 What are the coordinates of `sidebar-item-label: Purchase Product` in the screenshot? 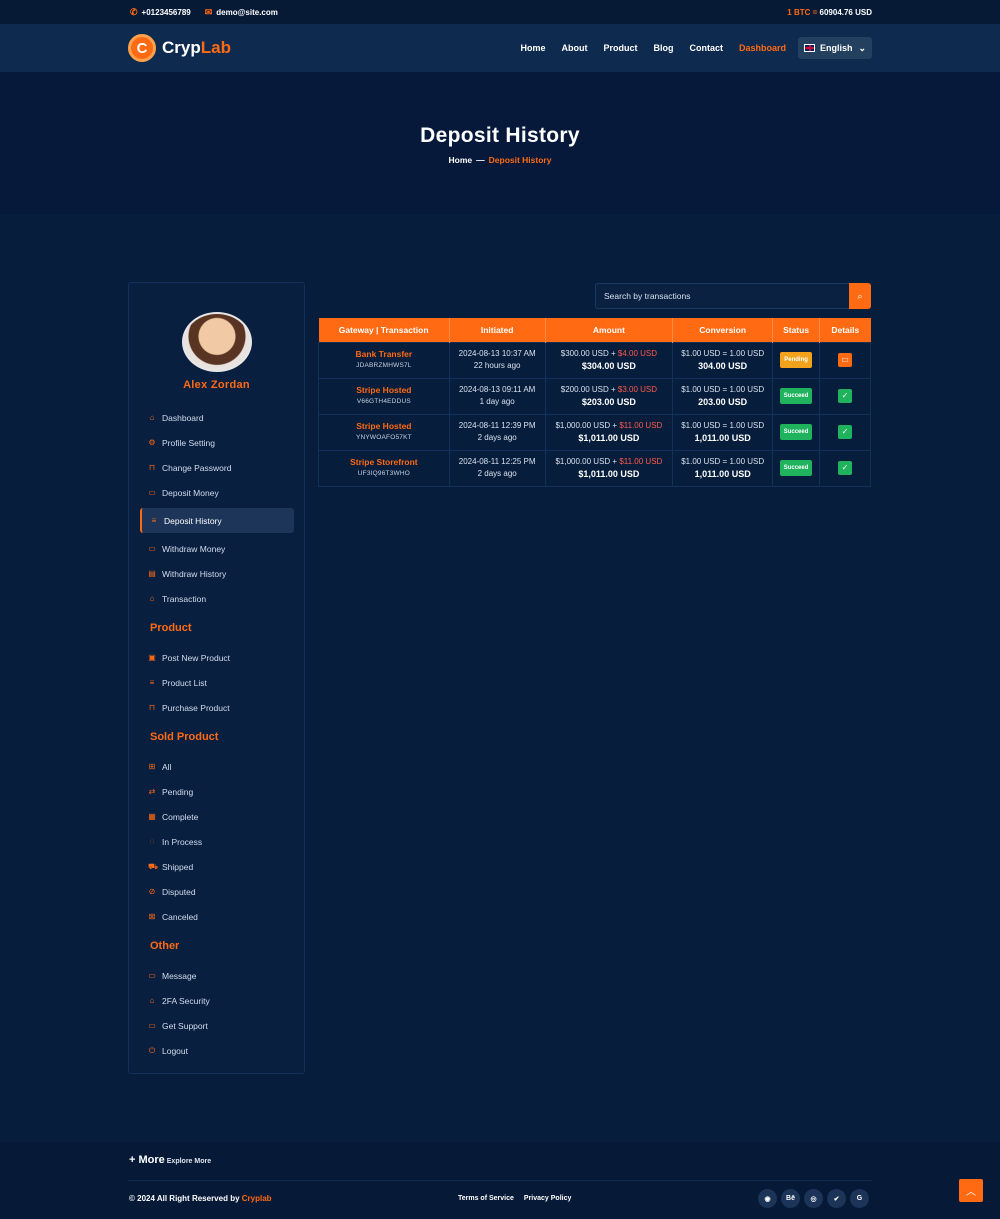 It's located at (196, 707).